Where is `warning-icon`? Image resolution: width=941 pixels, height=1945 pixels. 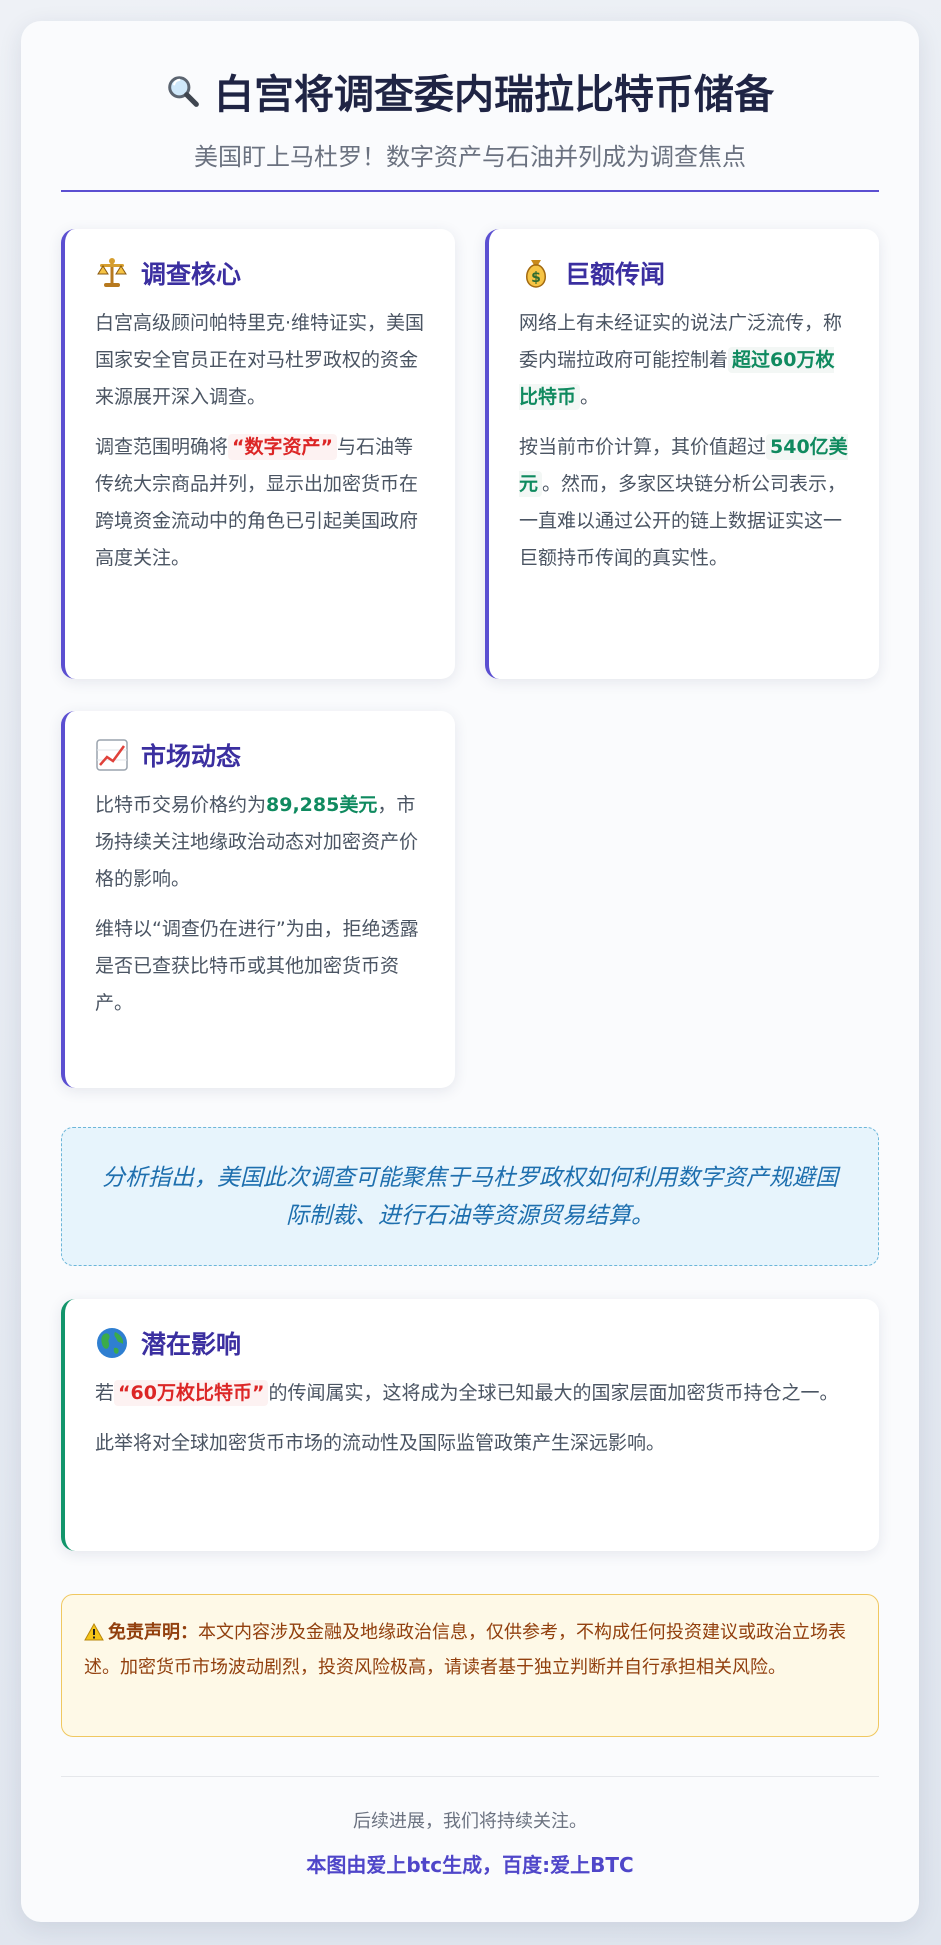 warning-icon is located at coordinates (94, 1636).